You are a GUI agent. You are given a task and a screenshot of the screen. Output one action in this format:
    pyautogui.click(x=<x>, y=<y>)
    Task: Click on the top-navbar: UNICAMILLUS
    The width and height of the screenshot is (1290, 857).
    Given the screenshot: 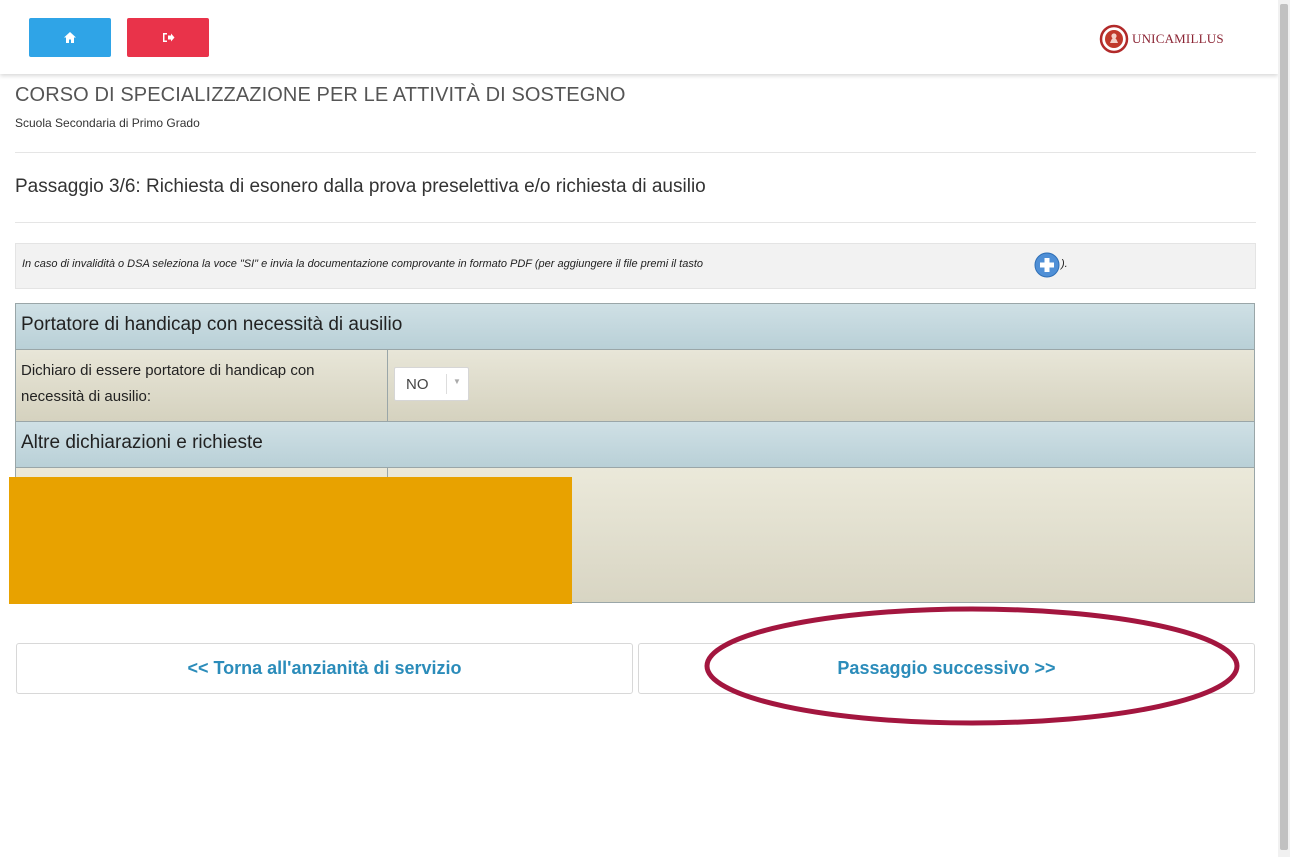 What is the action you would take?
    pyautogui.click(x=639, y=37)
    